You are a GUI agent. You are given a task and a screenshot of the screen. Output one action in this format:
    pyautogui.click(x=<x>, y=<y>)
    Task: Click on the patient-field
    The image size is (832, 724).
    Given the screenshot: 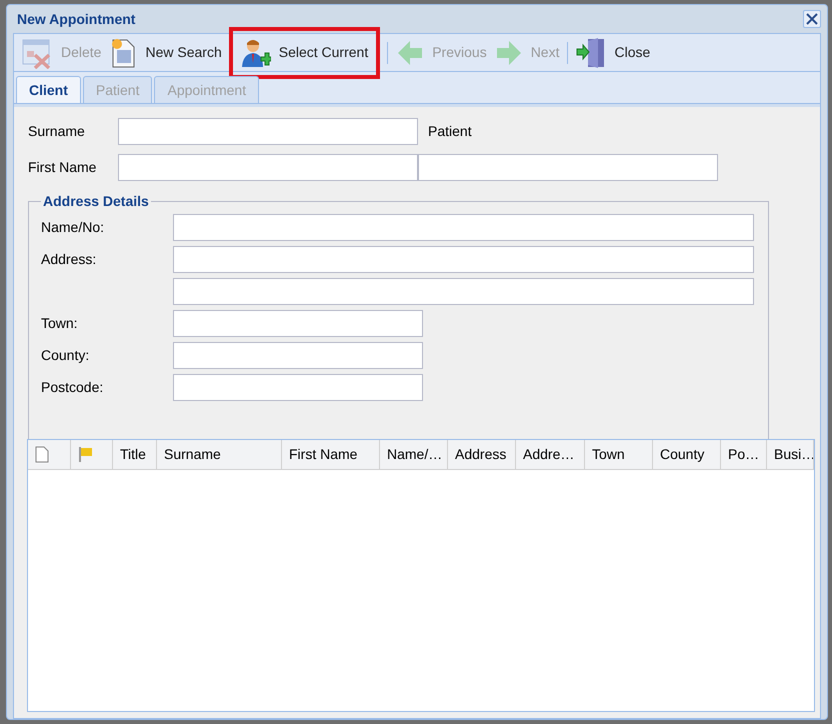 What is the action you would take?
    pyautogui.click(x=568, y=167)
    